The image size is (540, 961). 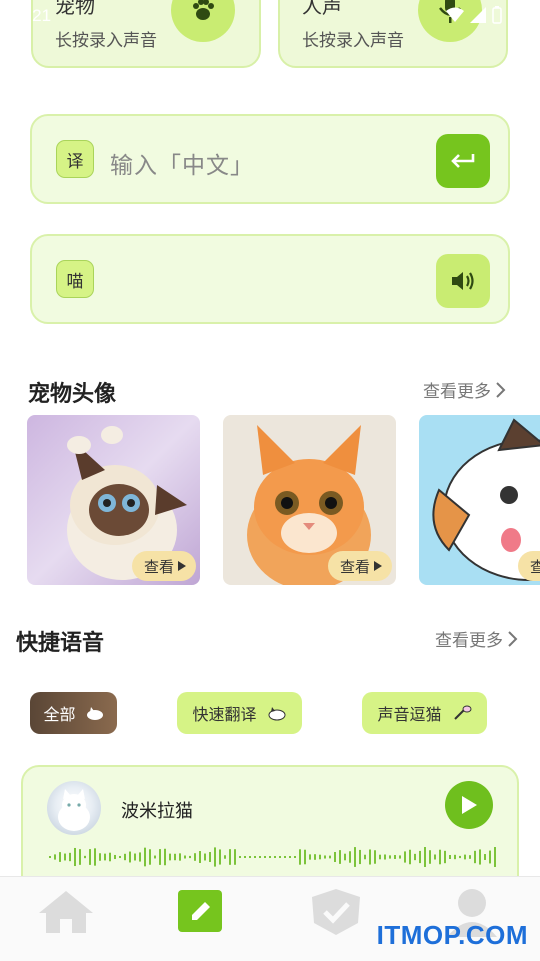 I want to click on quick-voice-more-link: 查看更多, so click(x=477, y=638).